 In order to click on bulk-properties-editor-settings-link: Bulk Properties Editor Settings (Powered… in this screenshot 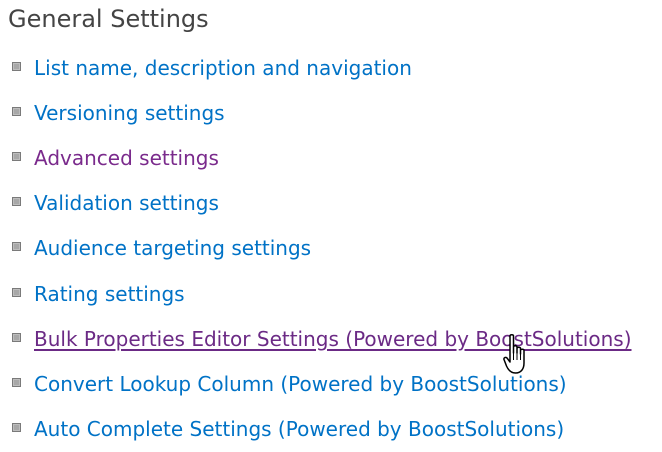, I will do `click(333, 339)`.